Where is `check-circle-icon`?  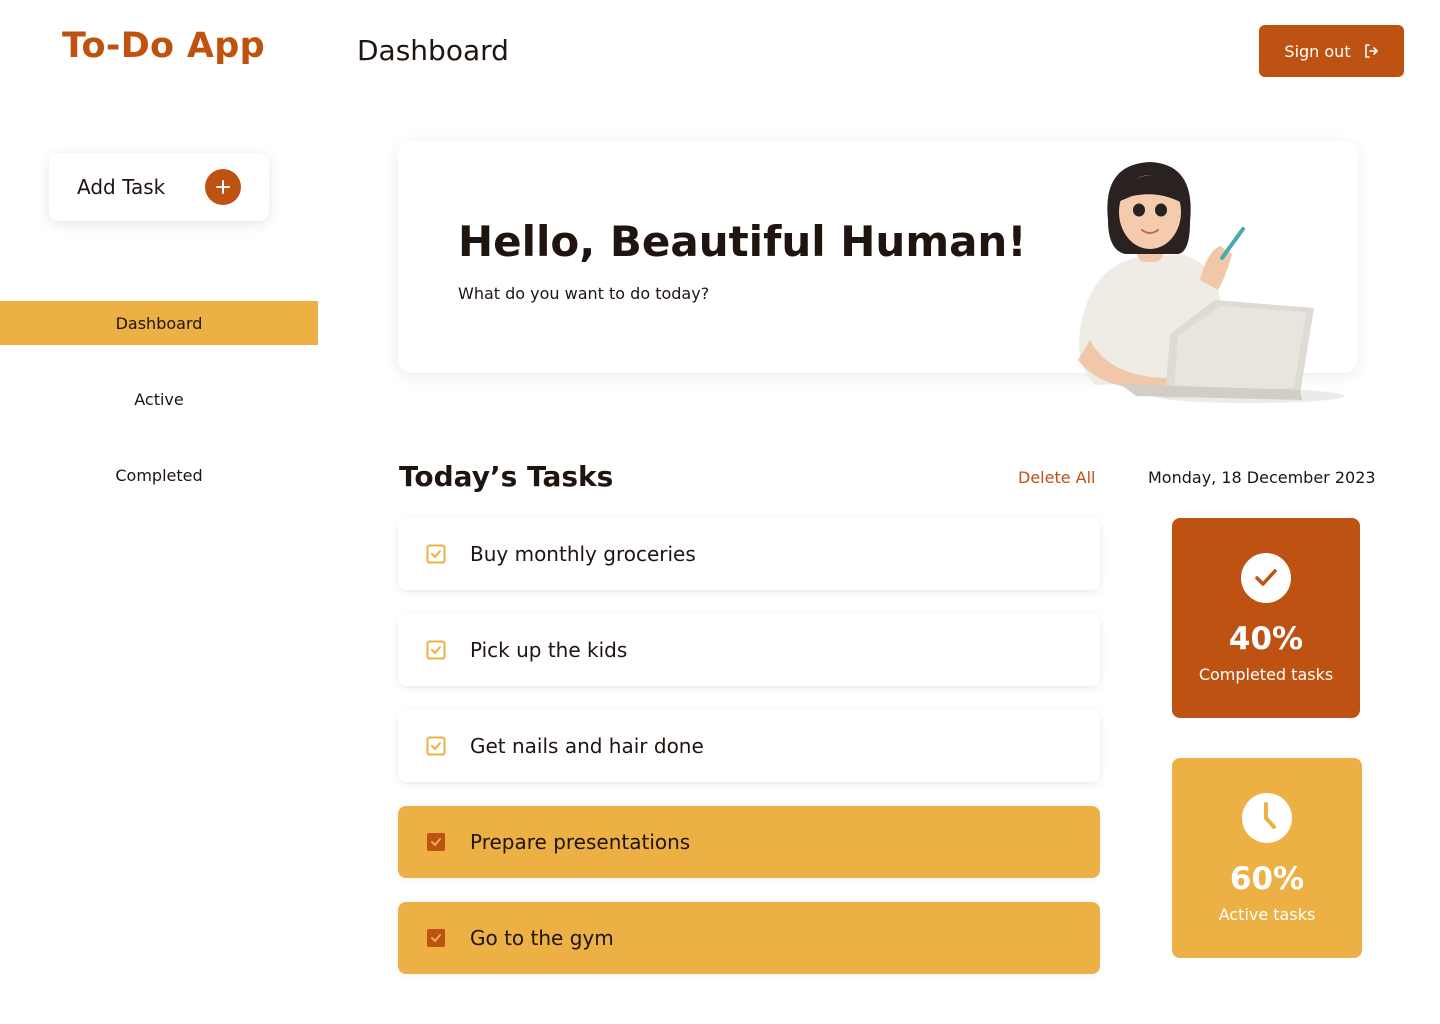
check-circle-icon is located at coordinates (1266, 578).